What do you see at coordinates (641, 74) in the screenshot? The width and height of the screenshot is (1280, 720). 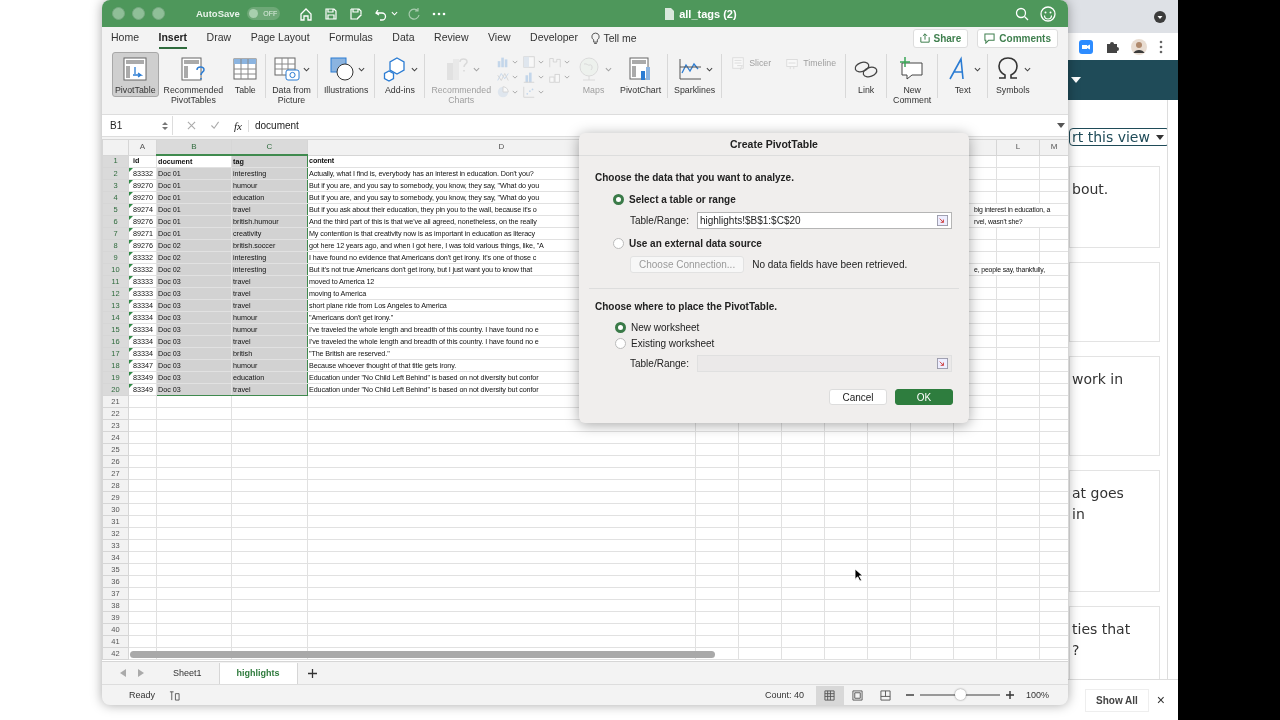 I see `ribbon-button: PivotChart` at bounding box center [641, 74].